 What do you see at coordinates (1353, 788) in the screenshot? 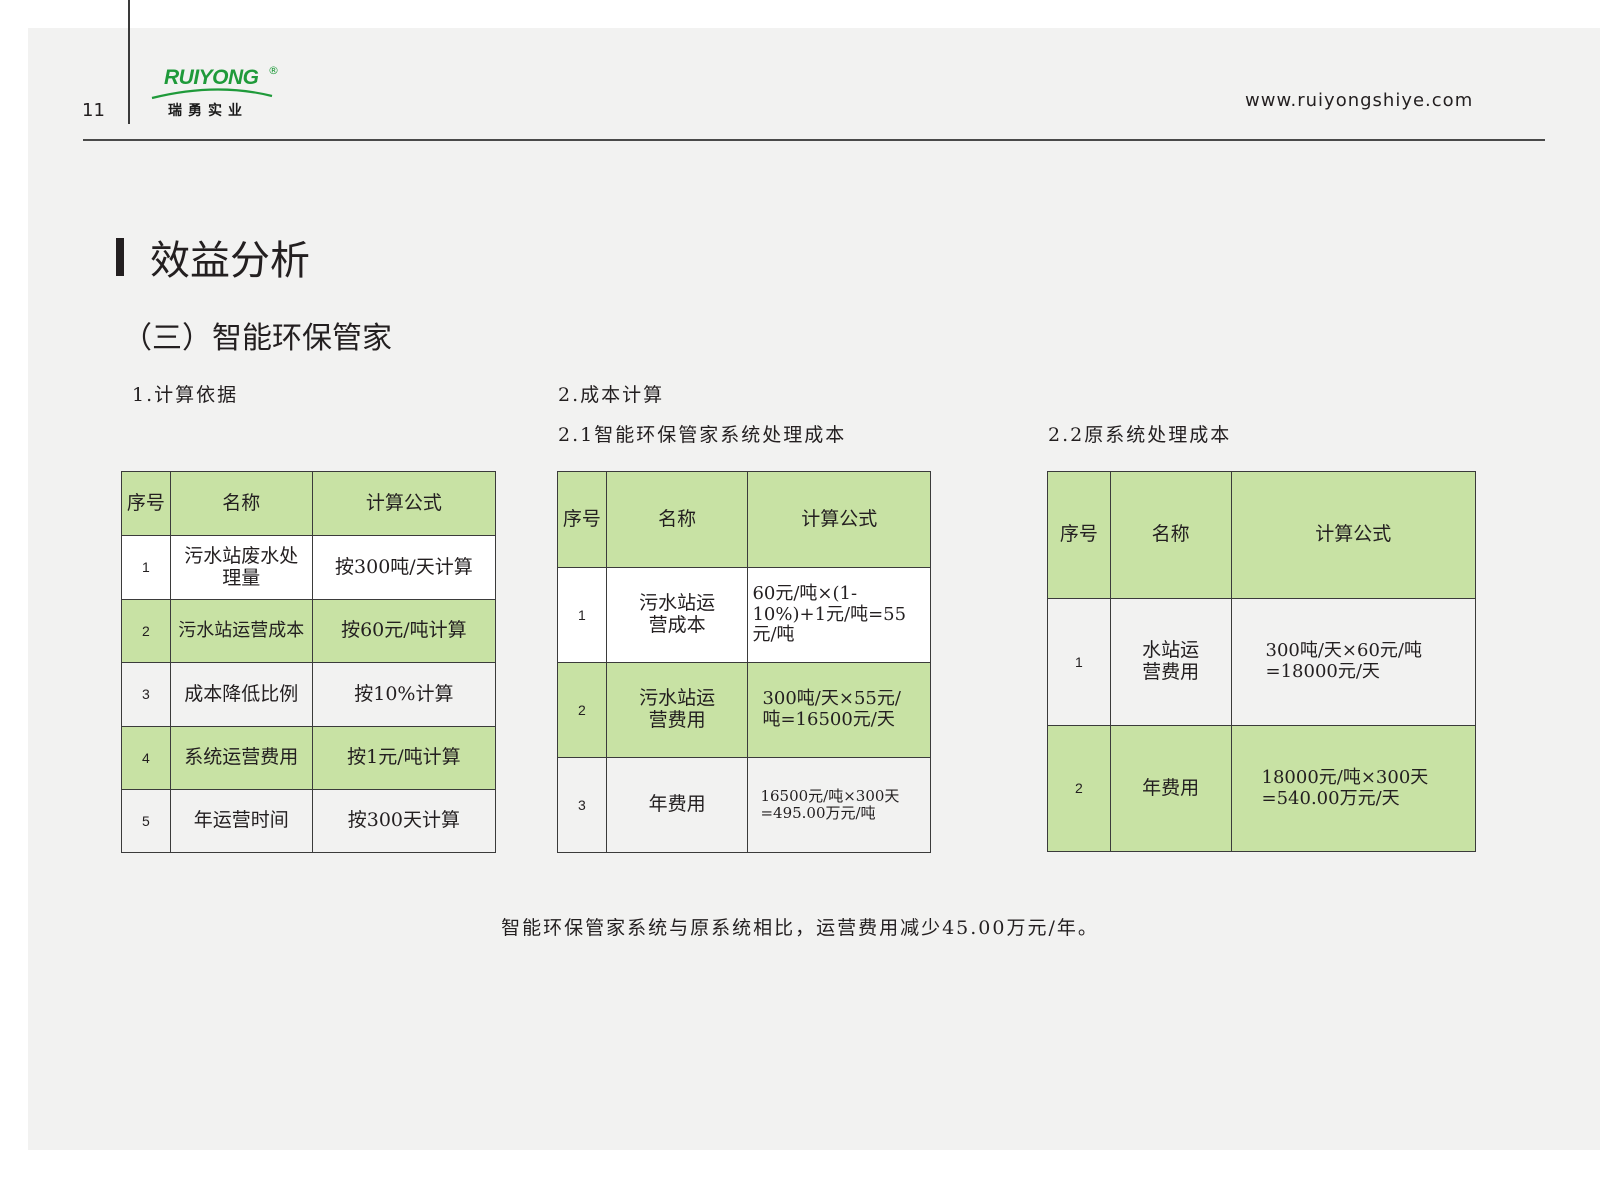
I see `row-formula: 18000元/吨×300天=540.00万元/天` at bounding box center [1353, 788].